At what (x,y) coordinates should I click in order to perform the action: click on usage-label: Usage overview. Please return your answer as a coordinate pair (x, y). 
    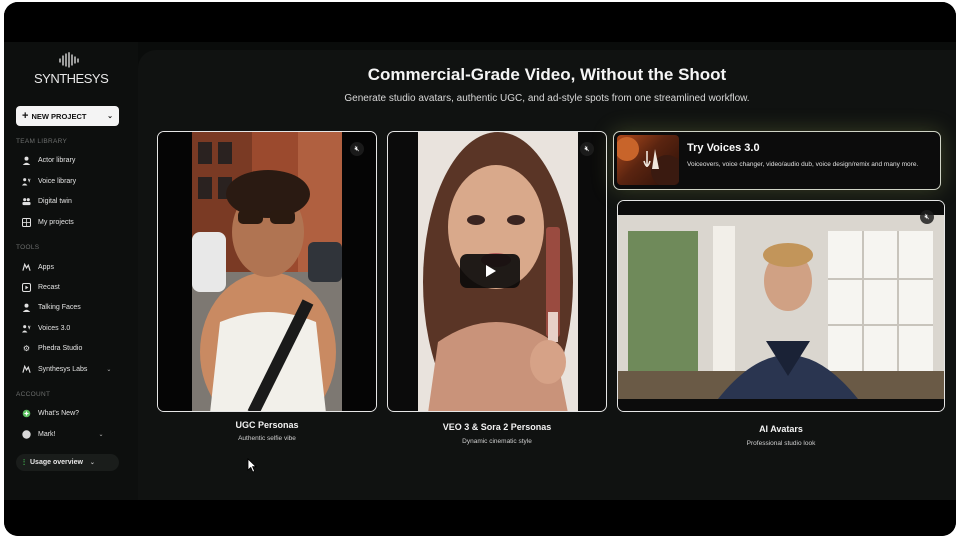
    Looking at the image, I should click on (56, 462).